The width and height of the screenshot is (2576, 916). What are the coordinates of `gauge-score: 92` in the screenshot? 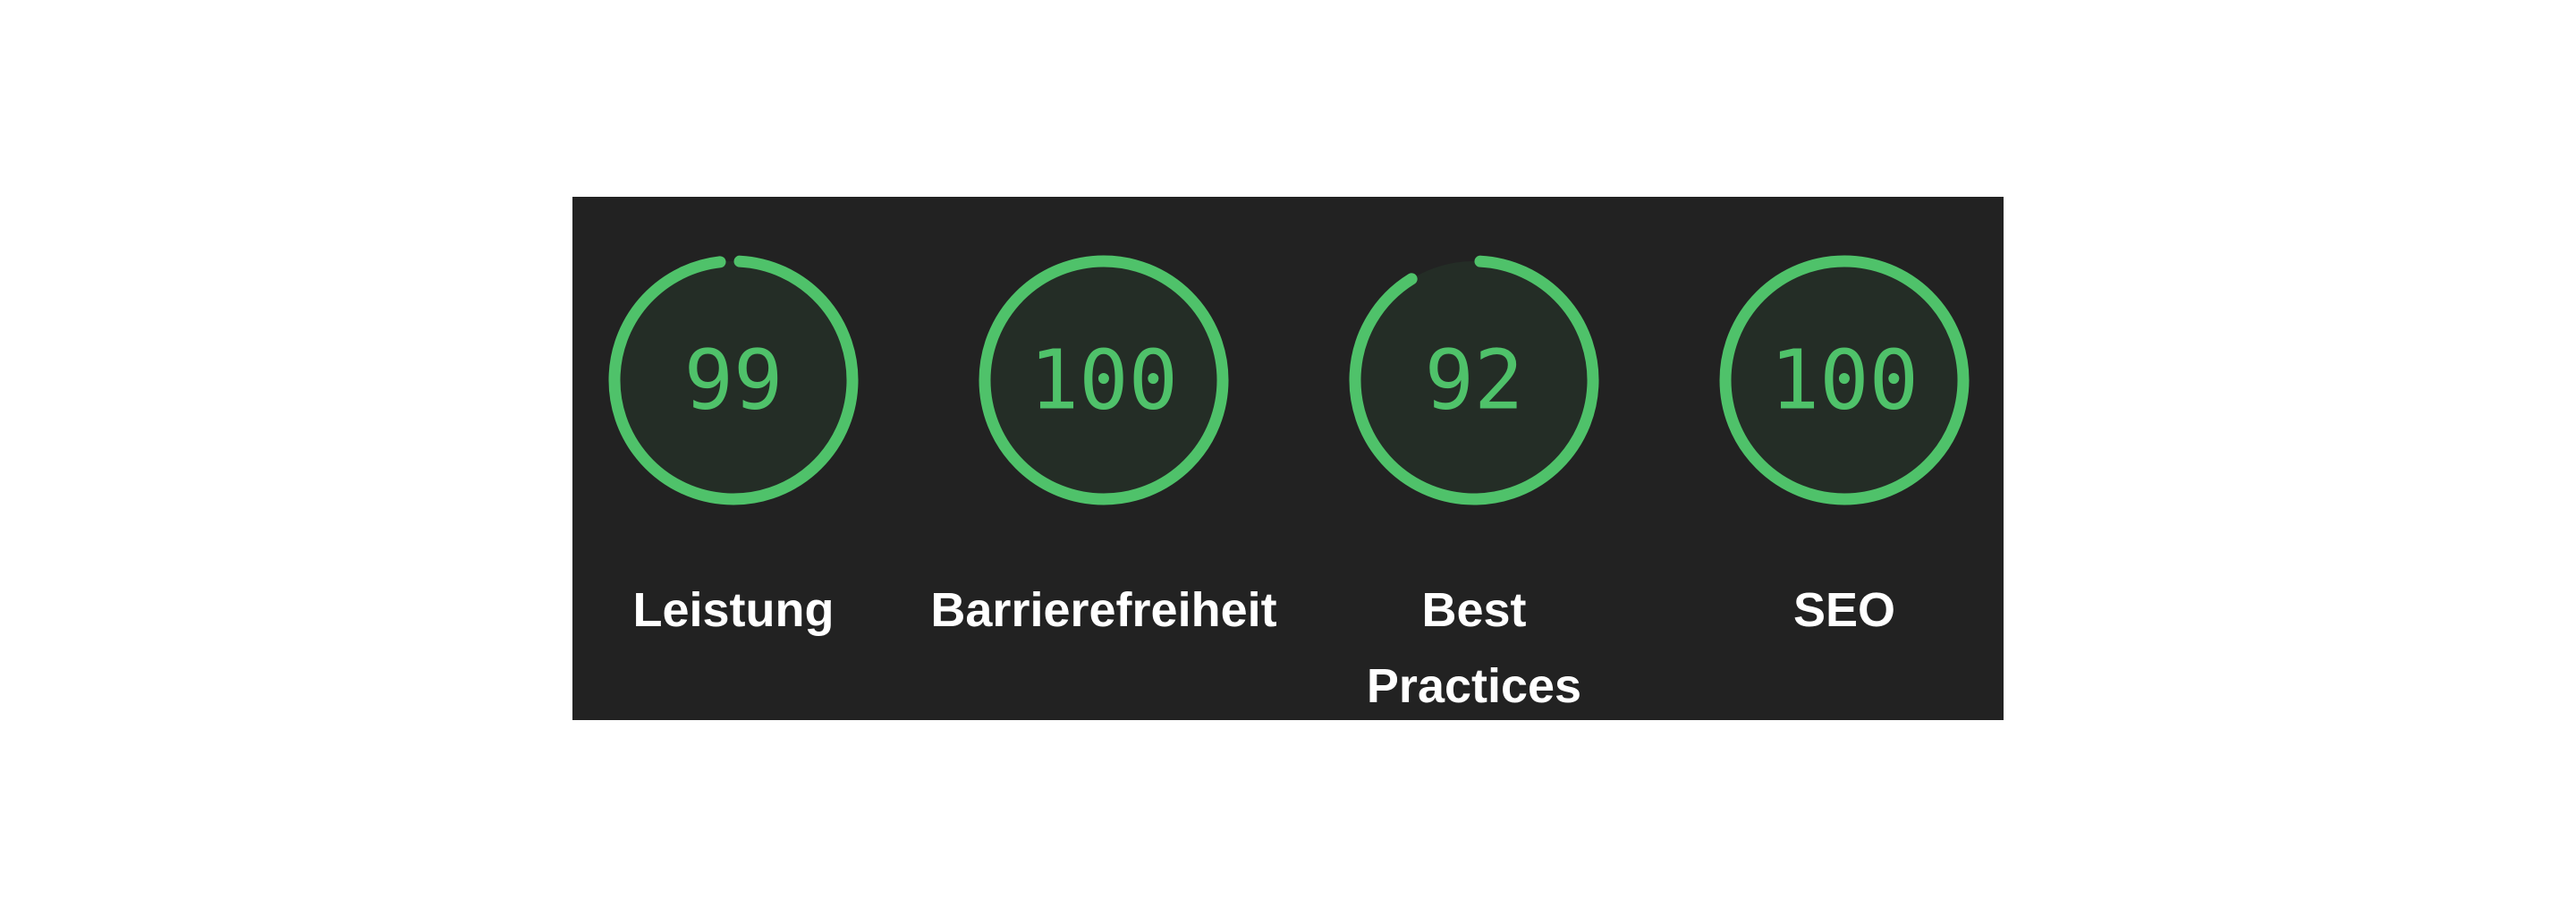 It's located at (1474, 380).